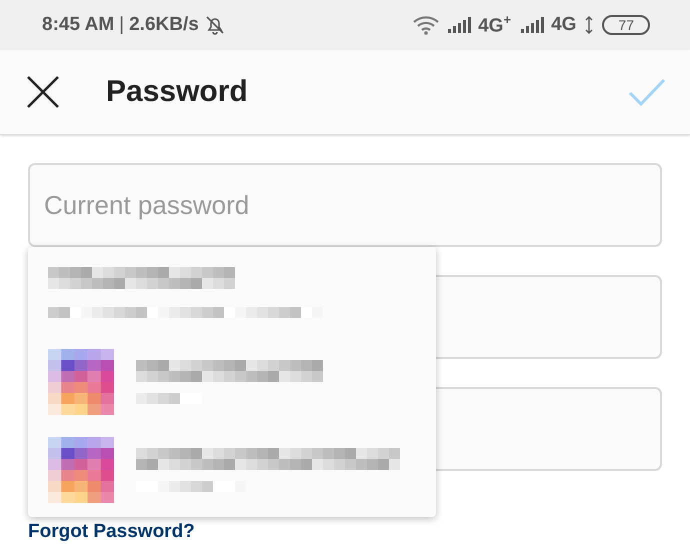  What do you see at coordinates (495, 25) in the screenshot?
I see `network-text: 4G$^{+}$` at bounding box center [495, 25].